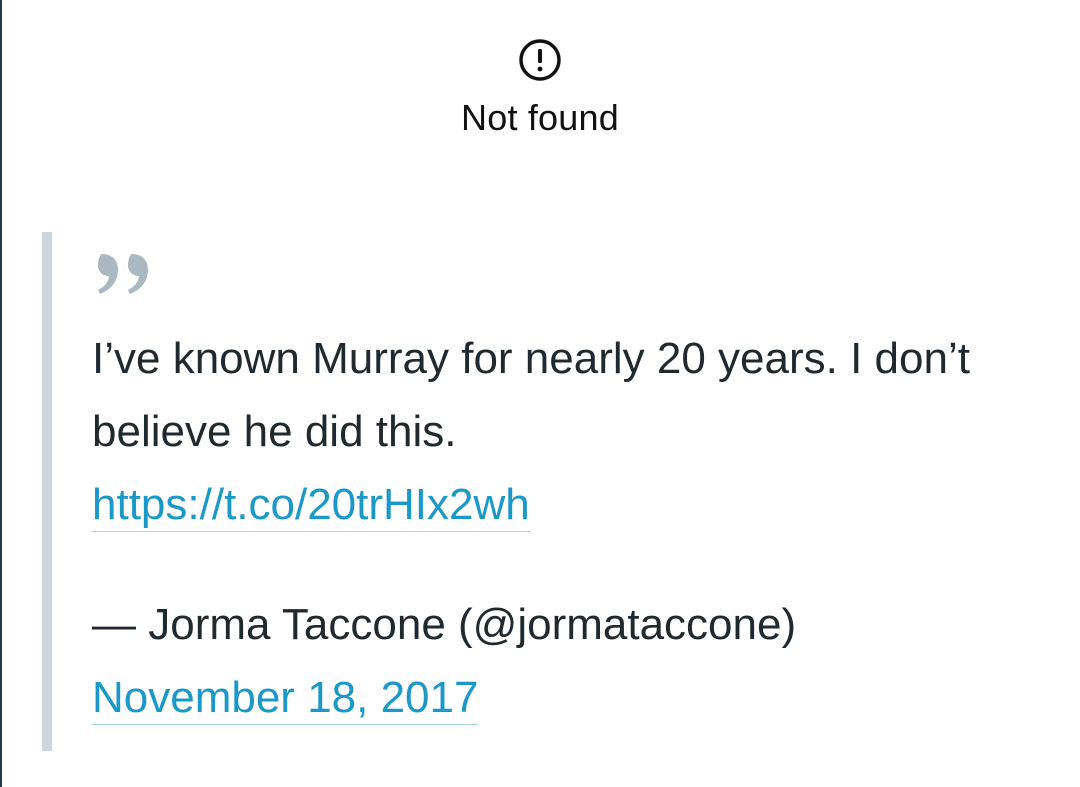 The image size is (1080, 787). I want to click on quote-mark-icon, so click(126, 275).